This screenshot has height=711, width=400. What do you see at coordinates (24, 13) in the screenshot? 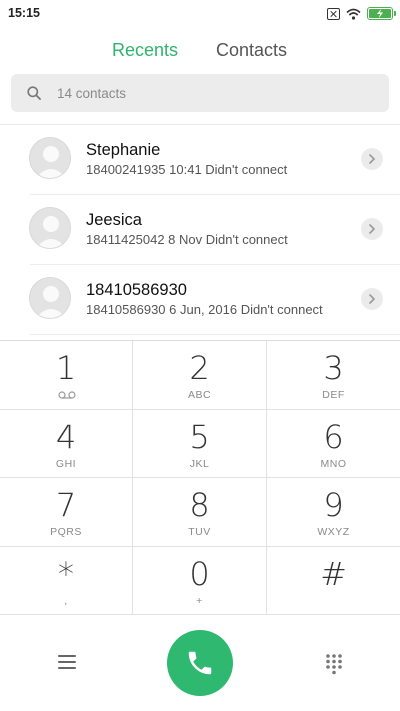
I see `status-time: 15:15` at bounding box center [24, 13].